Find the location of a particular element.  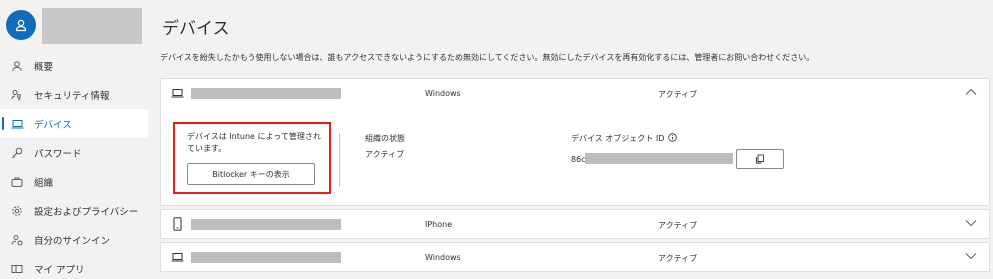

sidebar-item-devices: デバイス is located at coordinates (74, 123).